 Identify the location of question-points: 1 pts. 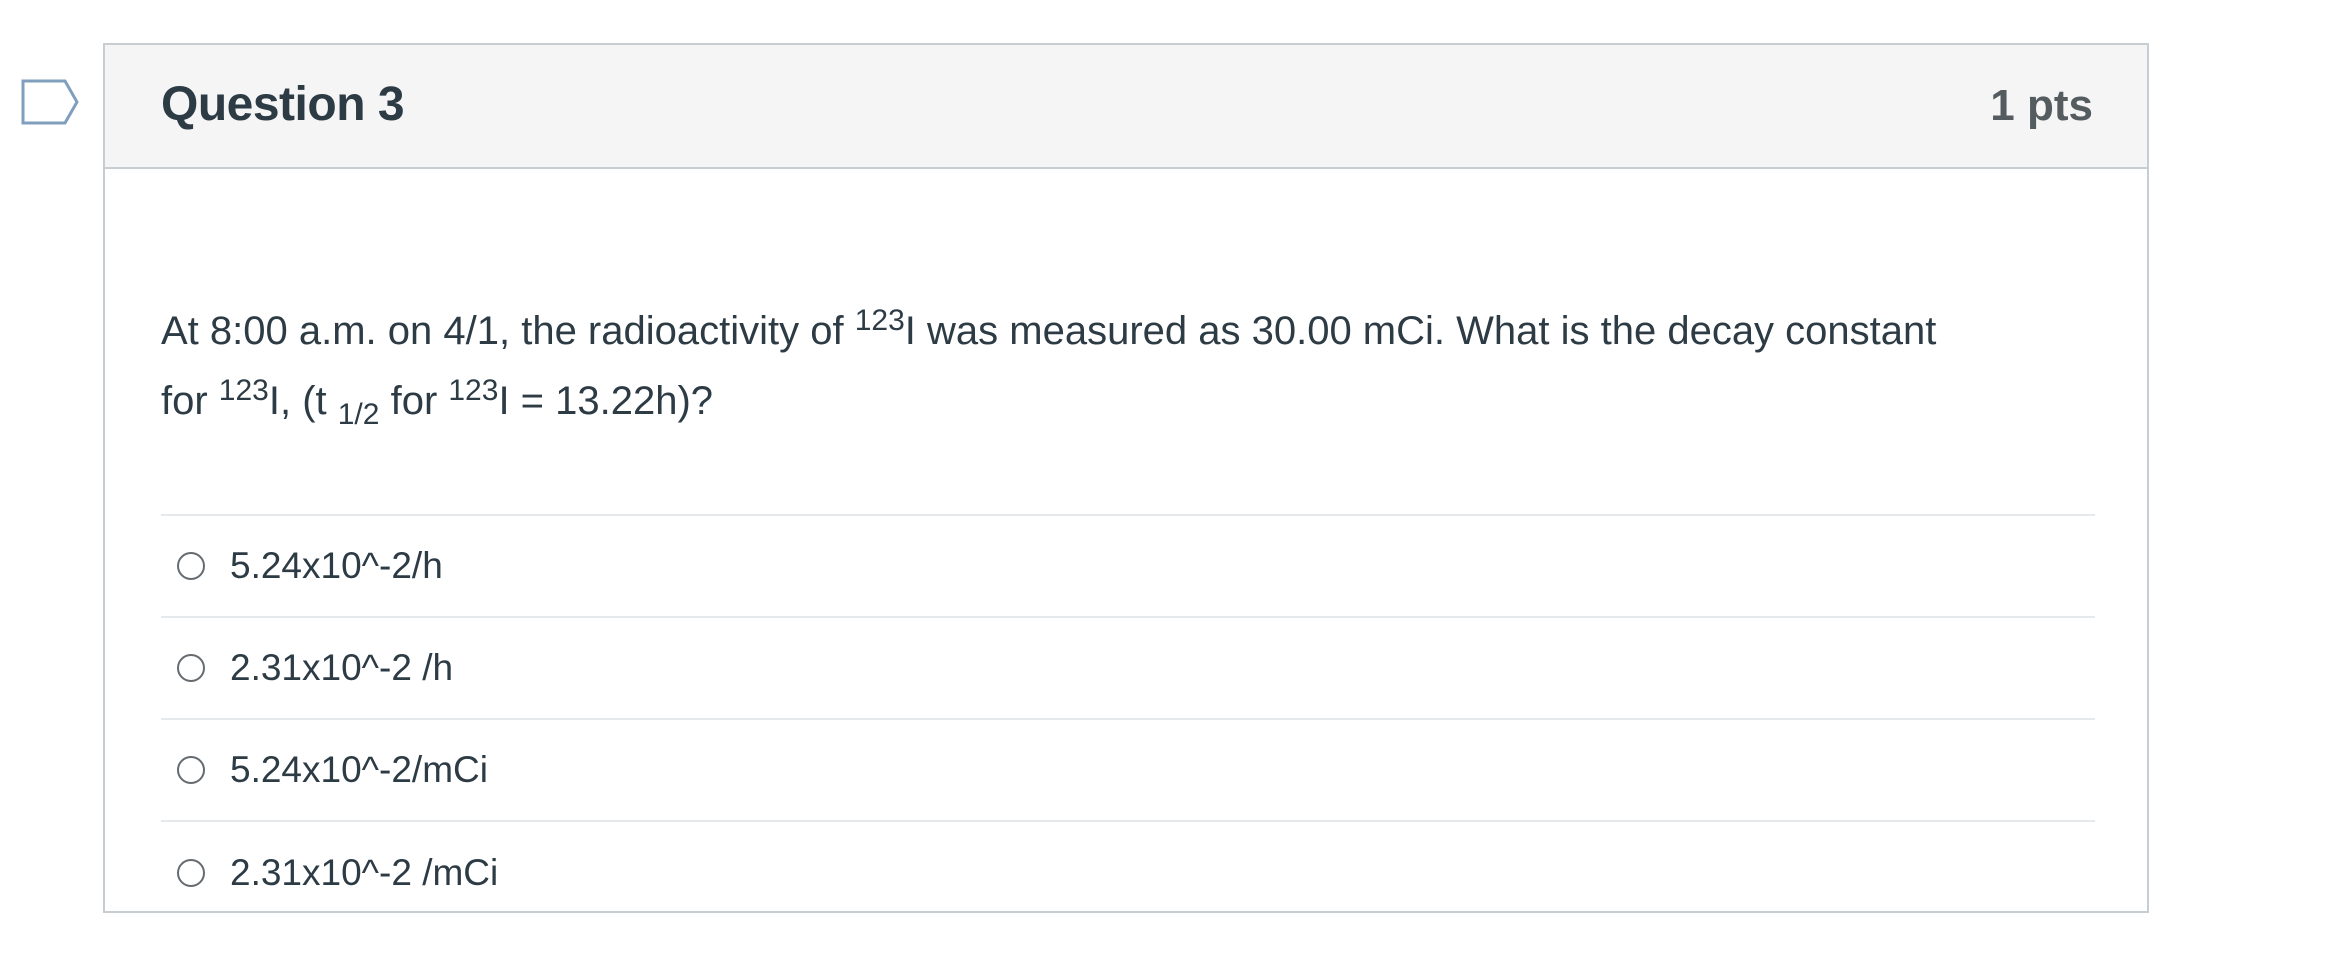
(2041, 105).